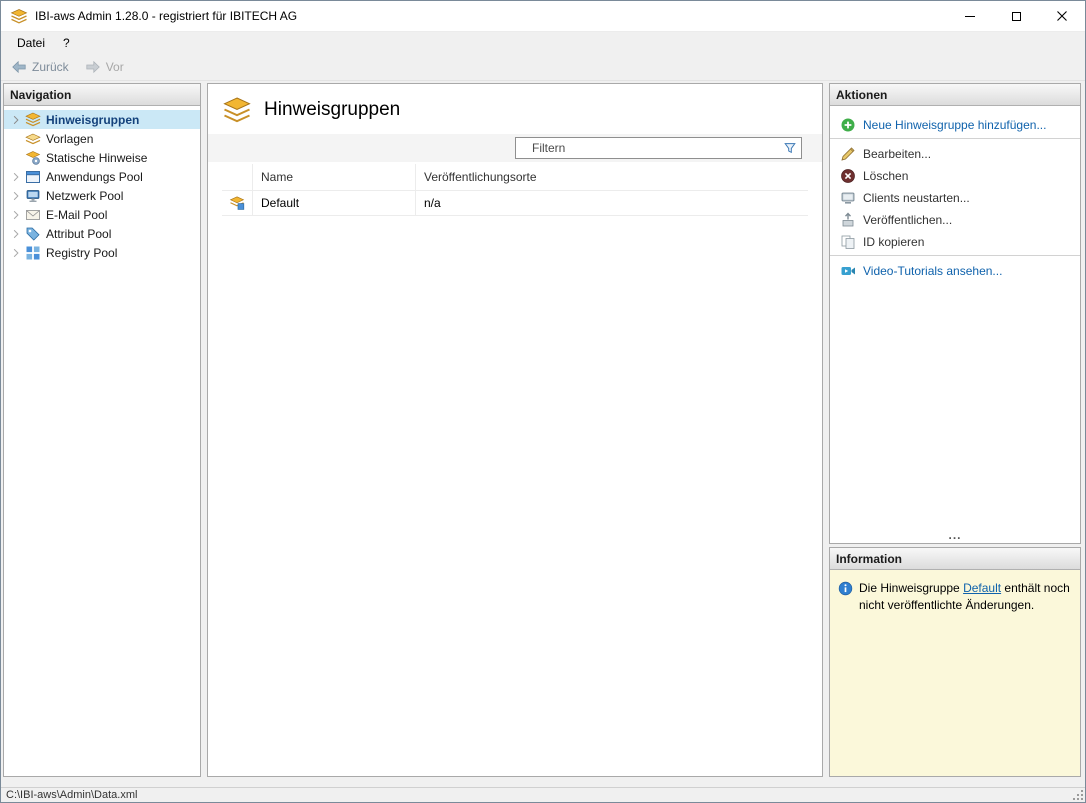 The width and height of the screenshot is (1086, 803). Describe the element at coordinates (33, 196) in the screenshot. I see `netzwerk-pool-icon` at that location.